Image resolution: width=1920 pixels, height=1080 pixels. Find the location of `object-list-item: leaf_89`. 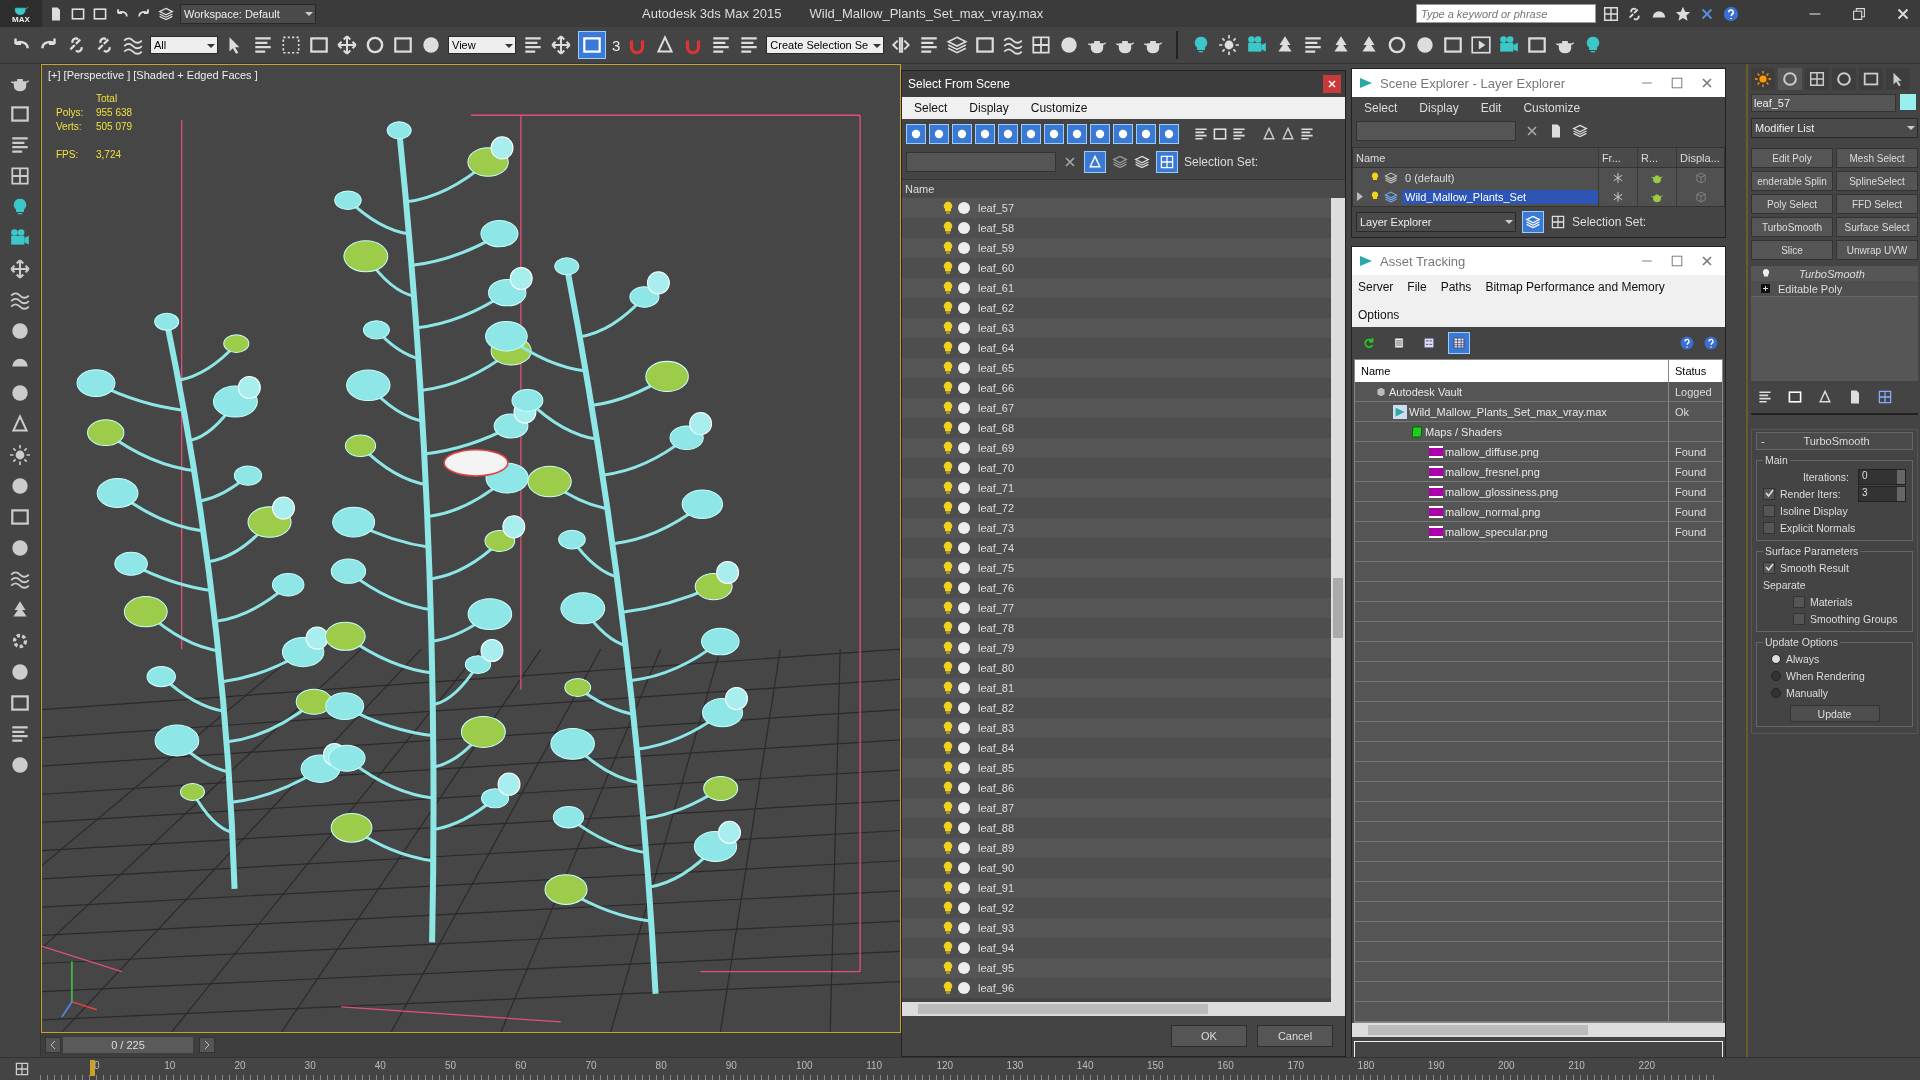

object-list-item: leaf_89 is located at coordinates (1116, 848).